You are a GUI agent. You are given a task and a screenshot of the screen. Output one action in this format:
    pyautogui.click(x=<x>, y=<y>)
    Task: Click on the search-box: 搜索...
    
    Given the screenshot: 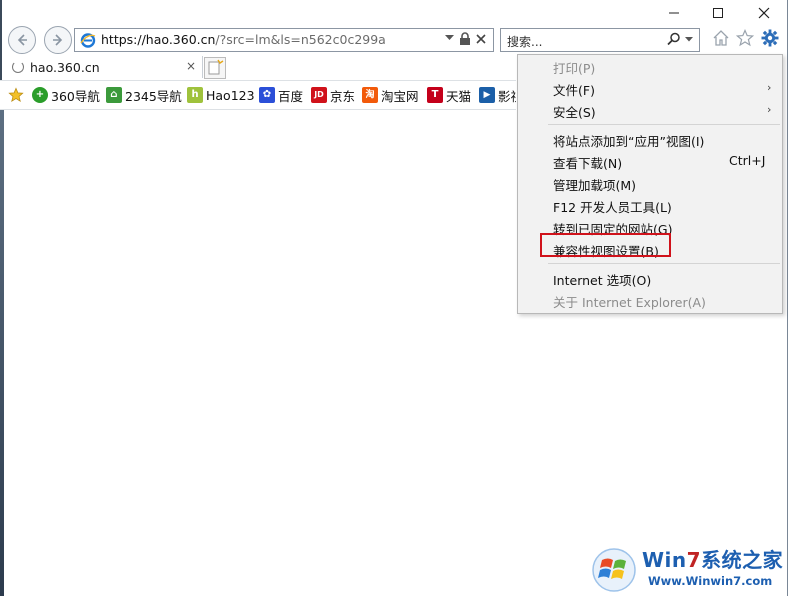 What is the action you would take?
    pyautogui.click(x=600, y=40)
    